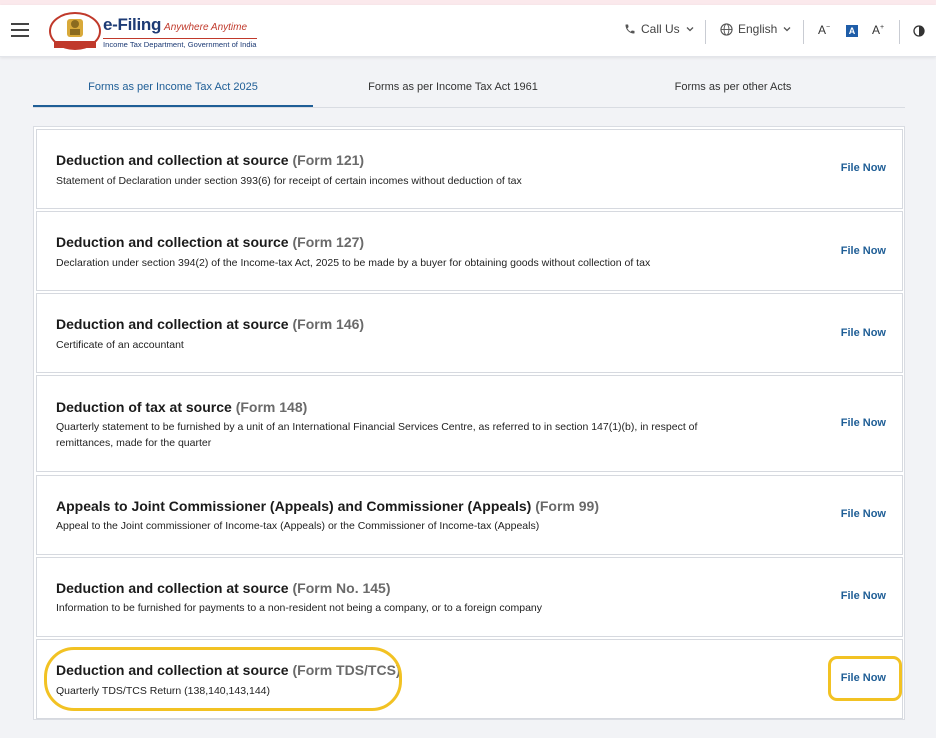  What do you see at coordinates (271, 407) in the screenshot?
I see `form-code: (Form 148)` at bounding box center [271, 407].